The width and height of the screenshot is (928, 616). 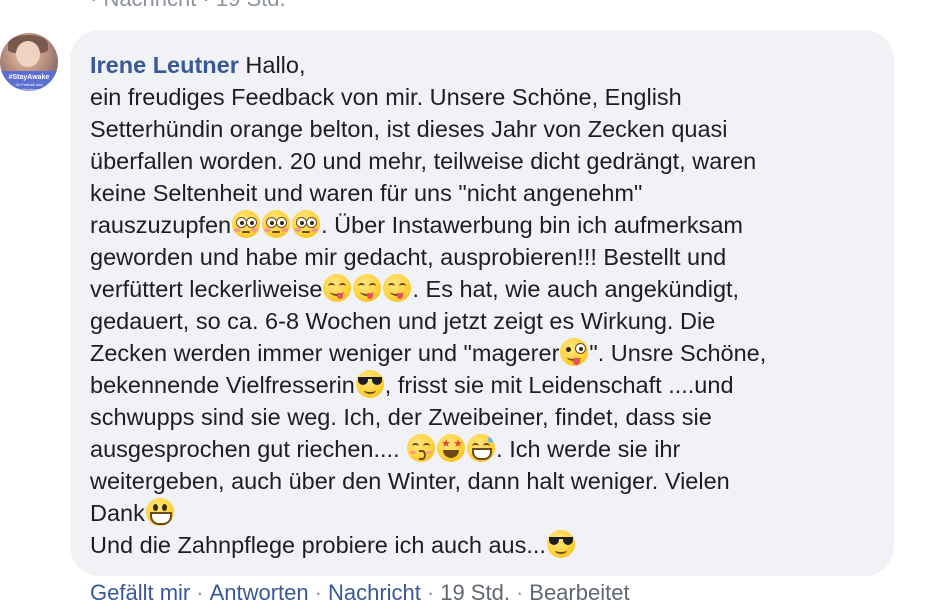 I want to click on comment-text-segment: Dank, so click(x=117, y=513).